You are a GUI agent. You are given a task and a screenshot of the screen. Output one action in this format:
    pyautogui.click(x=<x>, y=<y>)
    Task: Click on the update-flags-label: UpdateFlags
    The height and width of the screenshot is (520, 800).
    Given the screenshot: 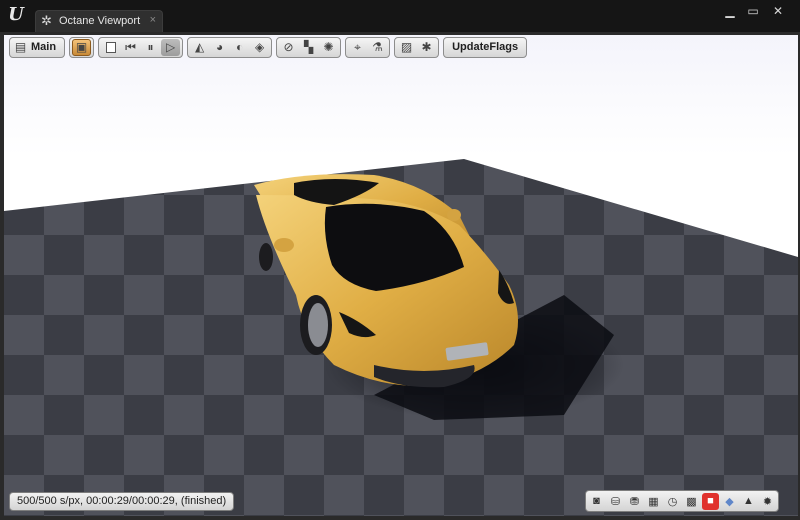 What is the action you would take?
    pyautogui.click(x=485, y=47)
    